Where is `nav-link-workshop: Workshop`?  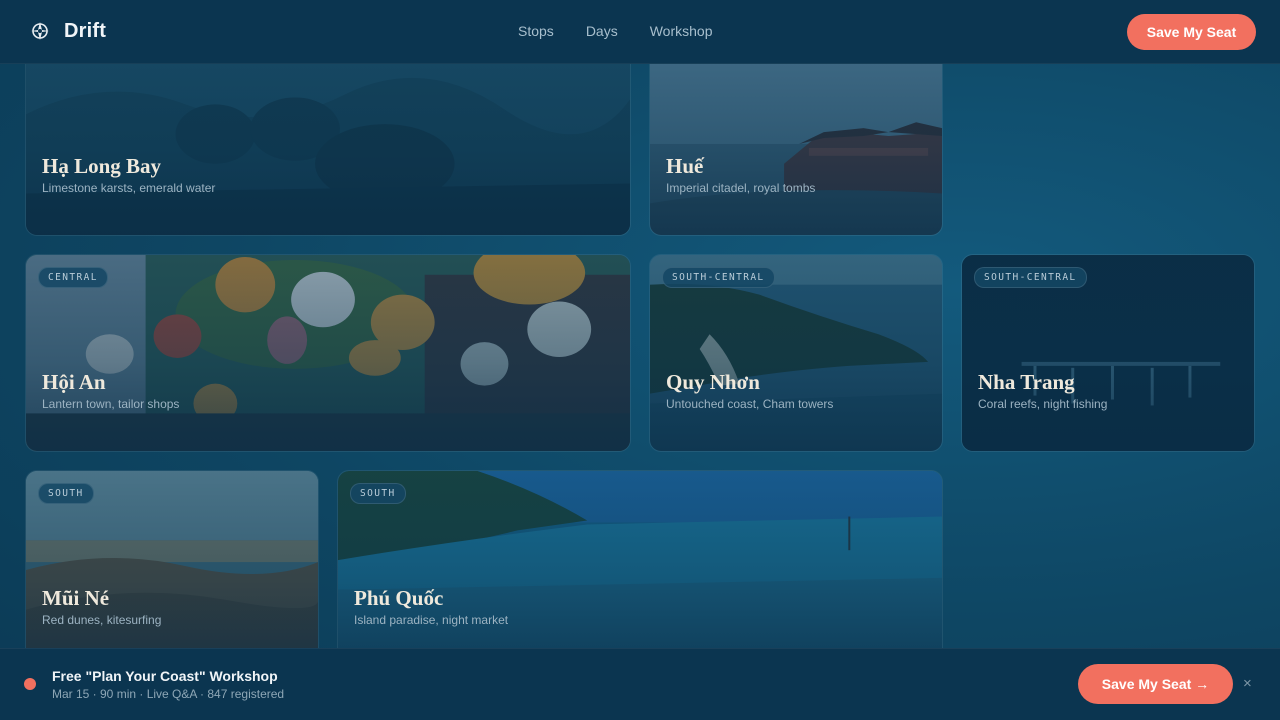
nav-link-workshop: Workshop is located at coordinates (681, 31).